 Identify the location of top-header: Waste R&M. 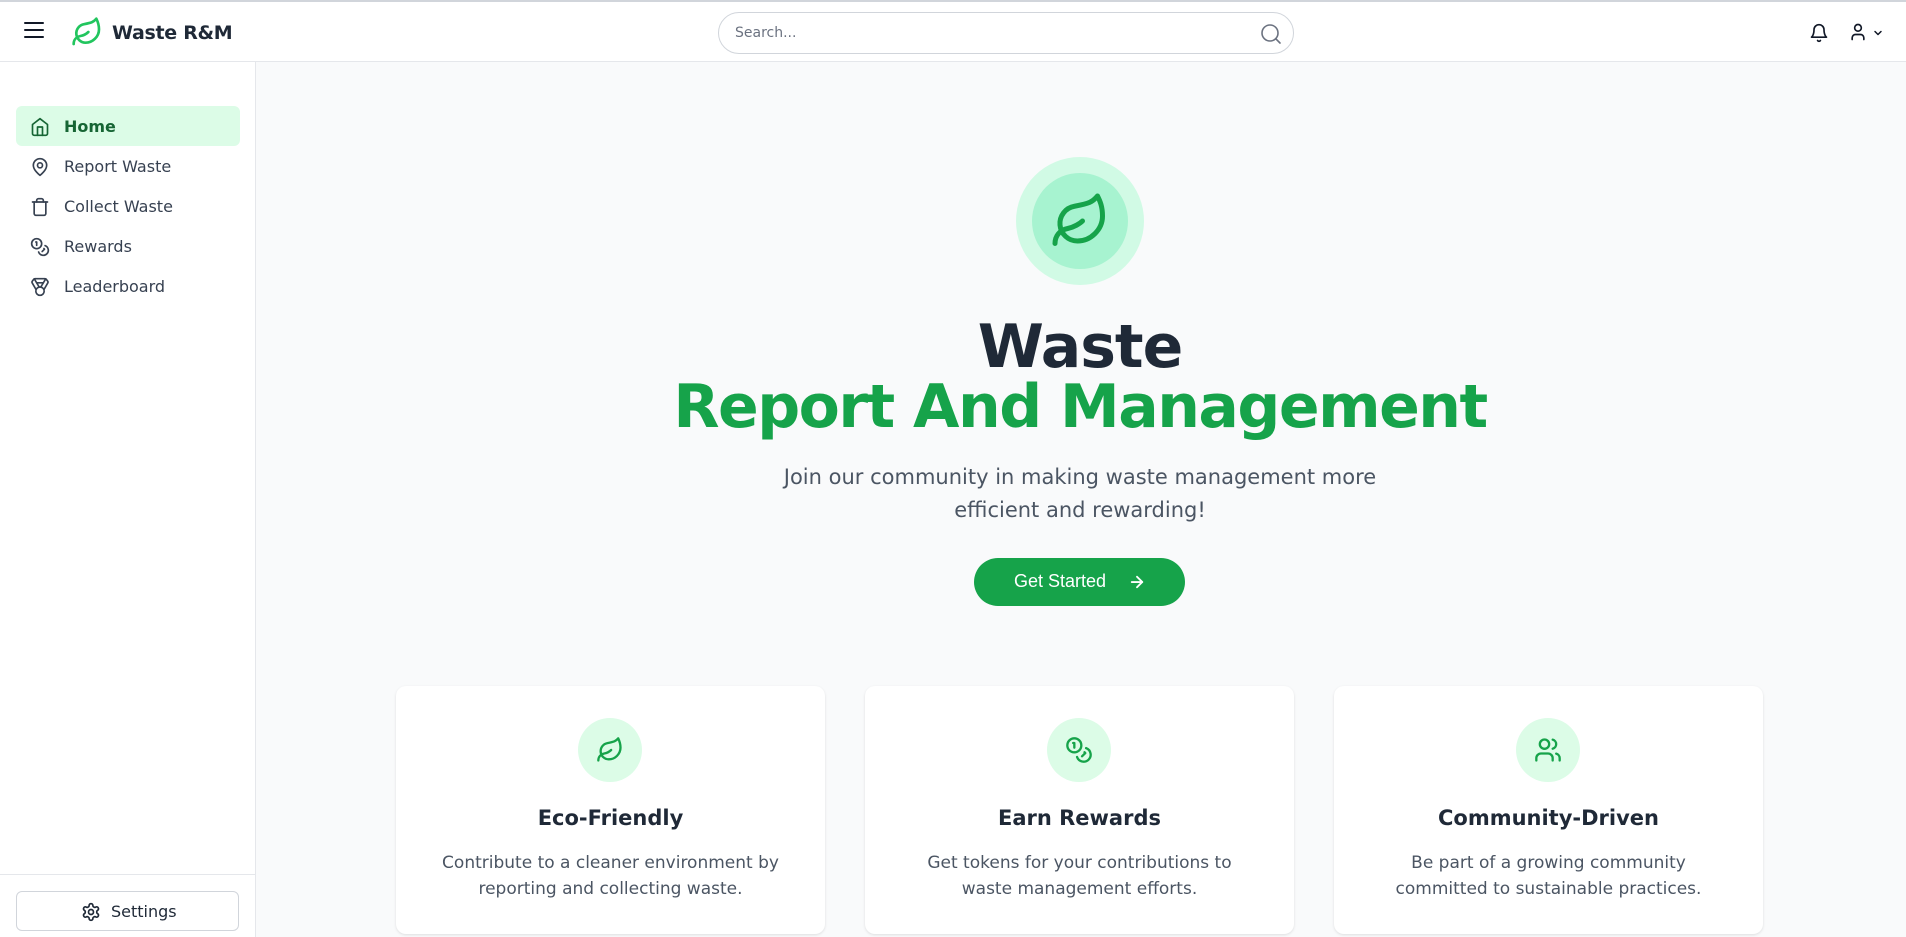
(953, 31).